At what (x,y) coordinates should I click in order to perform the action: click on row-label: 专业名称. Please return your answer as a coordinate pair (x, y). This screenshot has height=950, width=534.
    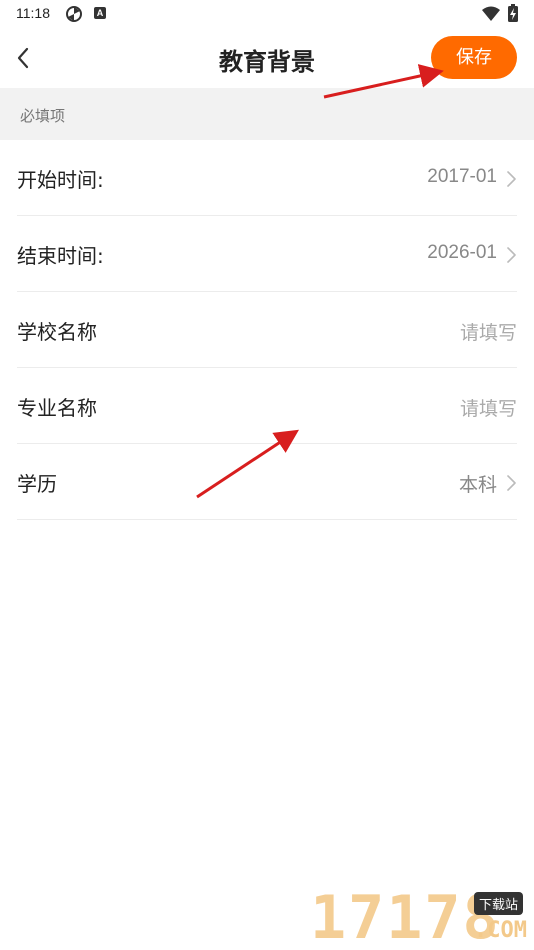
    Looking at the image, I should click on (57, 408).